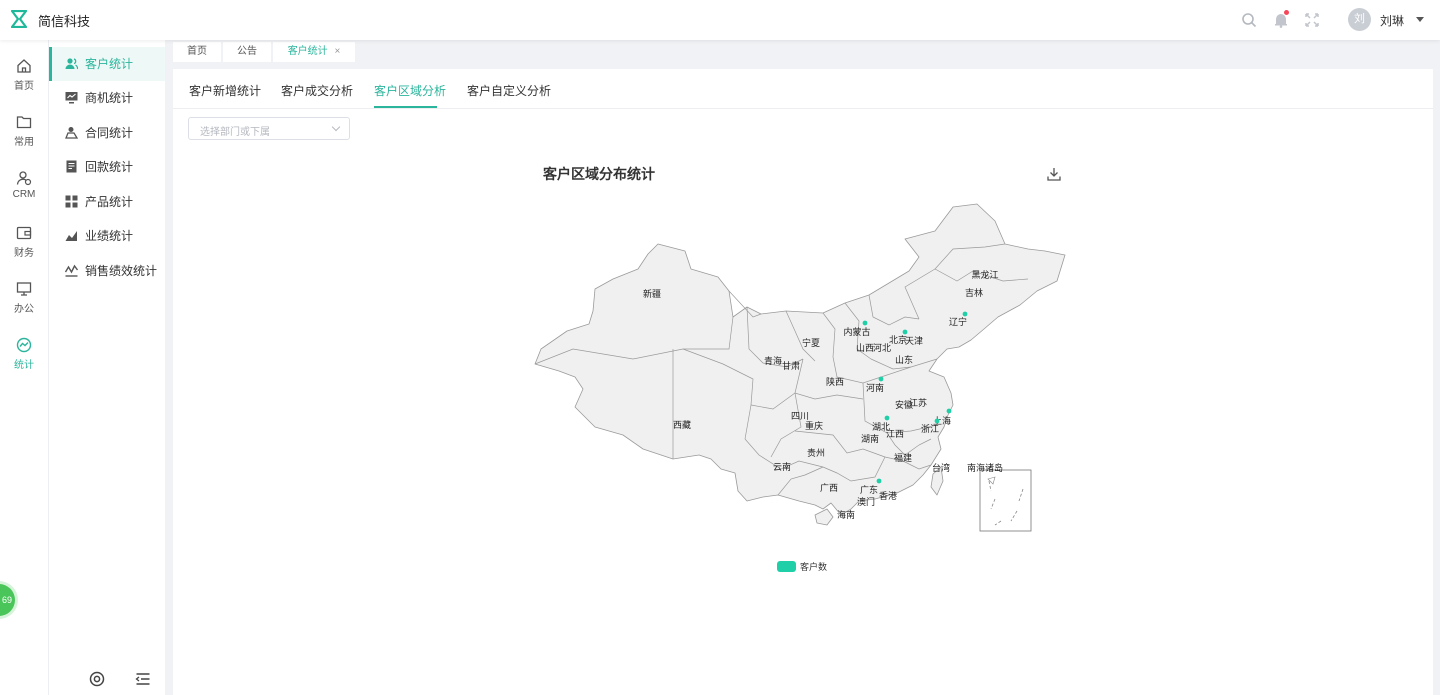  What do you see at coordinates (235, 132) in the screenshot?
I see `select-placeholder: 选择部门或下属` at bounding box center [235, 132].